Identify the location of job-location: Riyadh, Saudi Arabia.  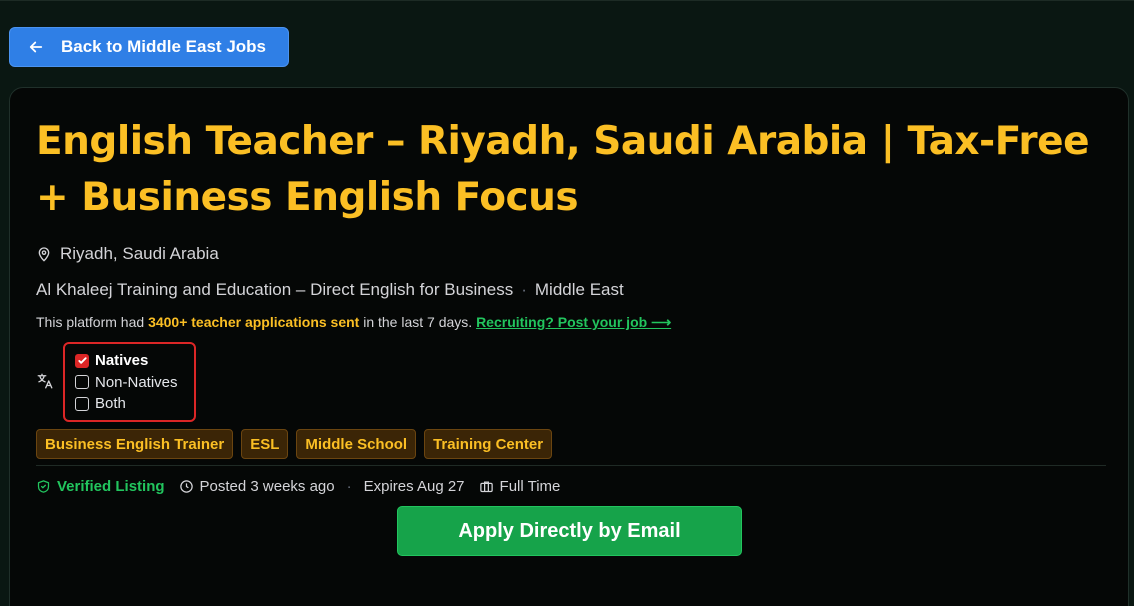
(127, 254).